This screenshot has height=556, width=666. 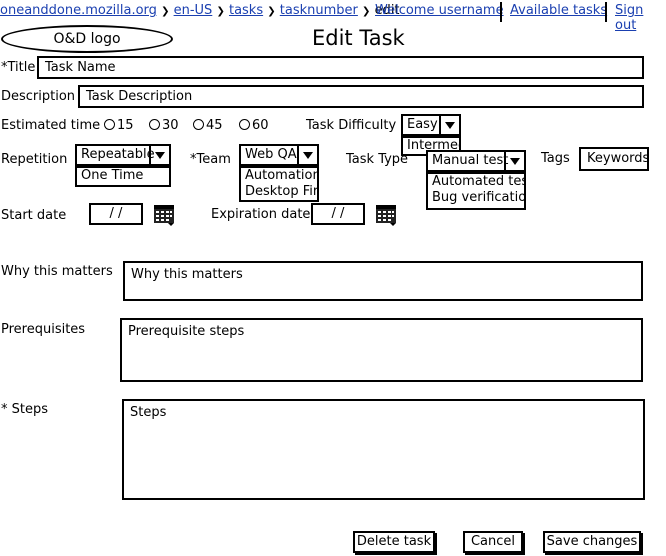 I want to click on team-options: Automation Desktop Firefox, so click(x=279, y=184).